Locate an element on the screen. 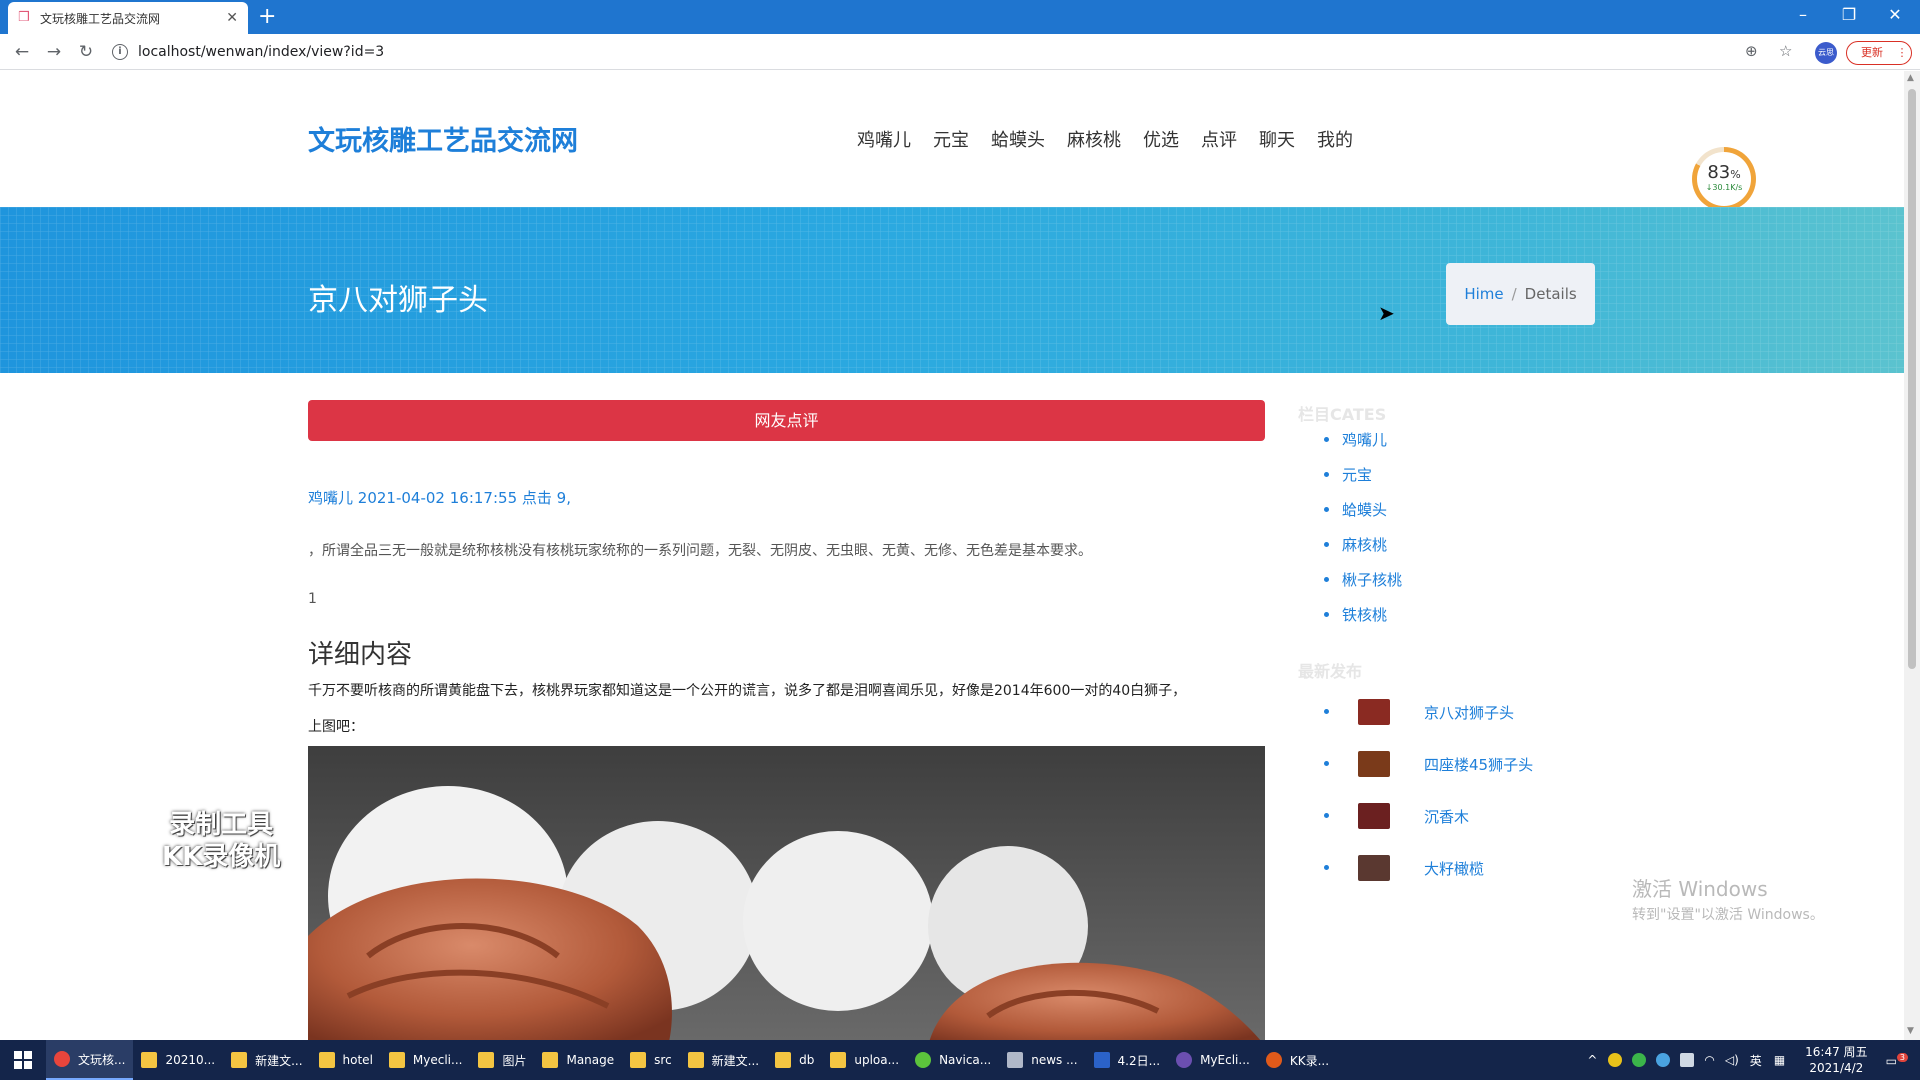 The width and height of the screenshot is (1920, 1080). clock-date: 2021/4/2 is located at coordinates (1836, 1068).